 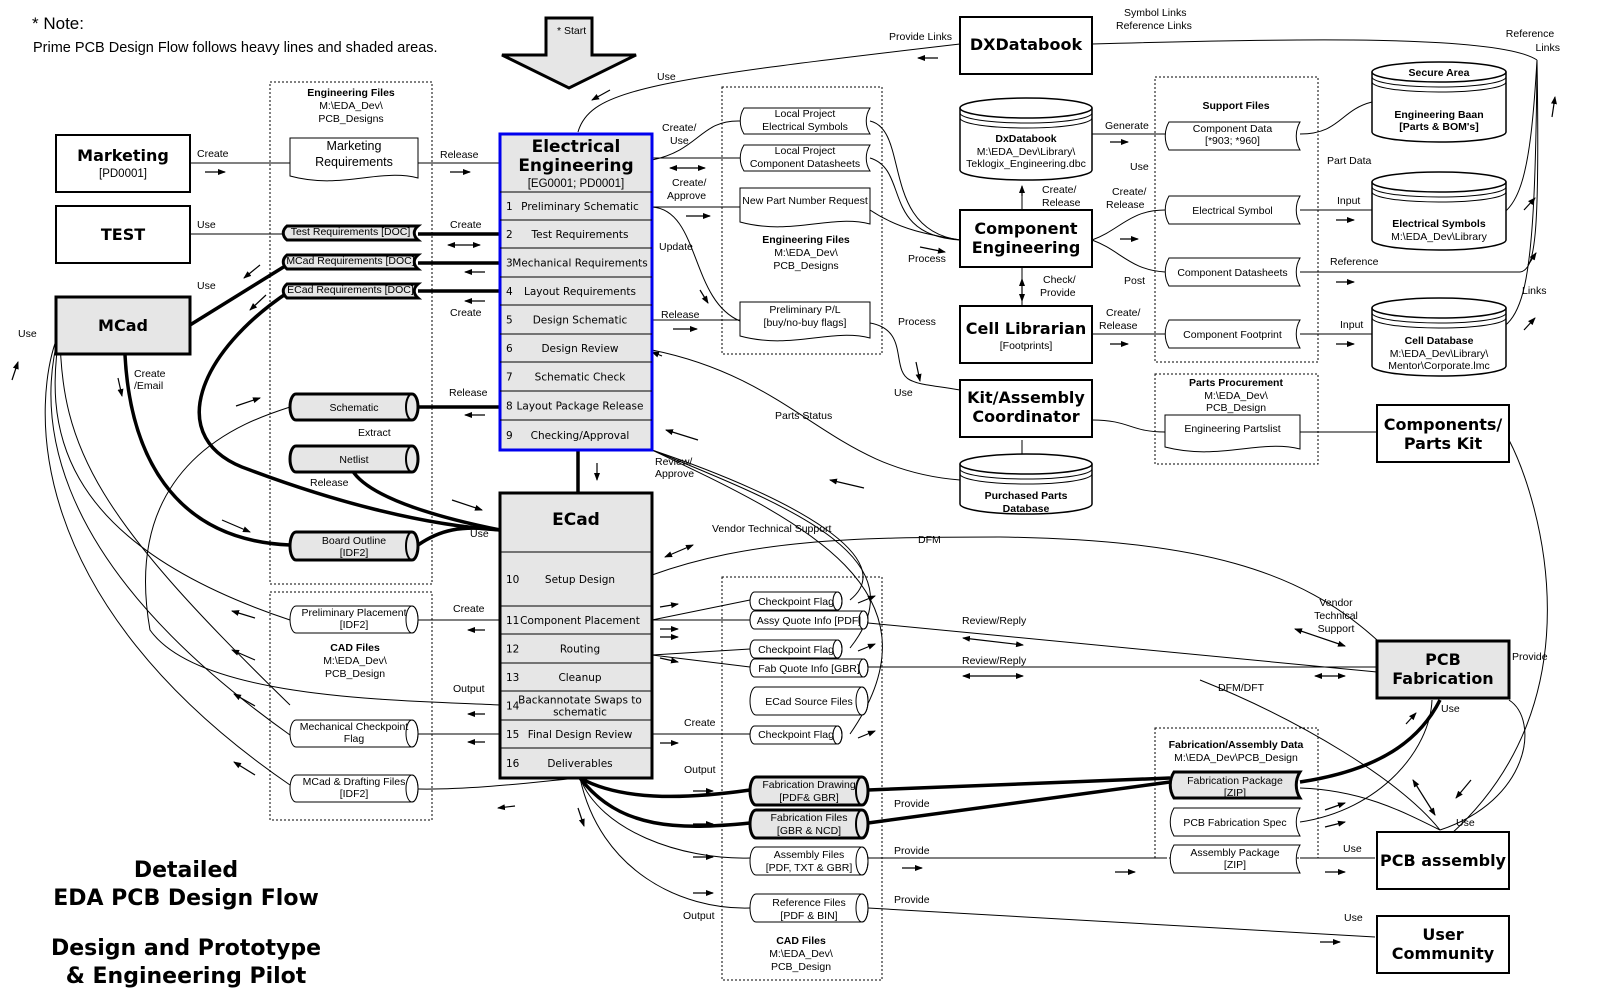 What do you see at coordinates (804, 310) in the screenshot?
I see `file-label: Preliminary P/L` at bounding box center [804, 310].